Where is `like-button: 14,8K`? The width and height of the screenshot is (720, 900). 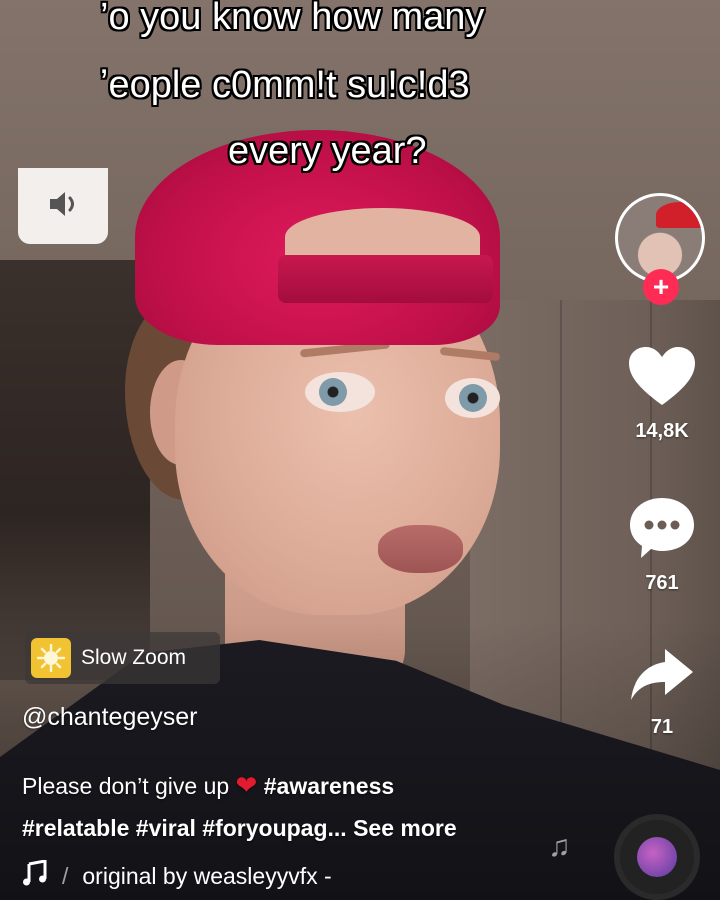 like-button: 14,8K is located at coordinates (662, 394).